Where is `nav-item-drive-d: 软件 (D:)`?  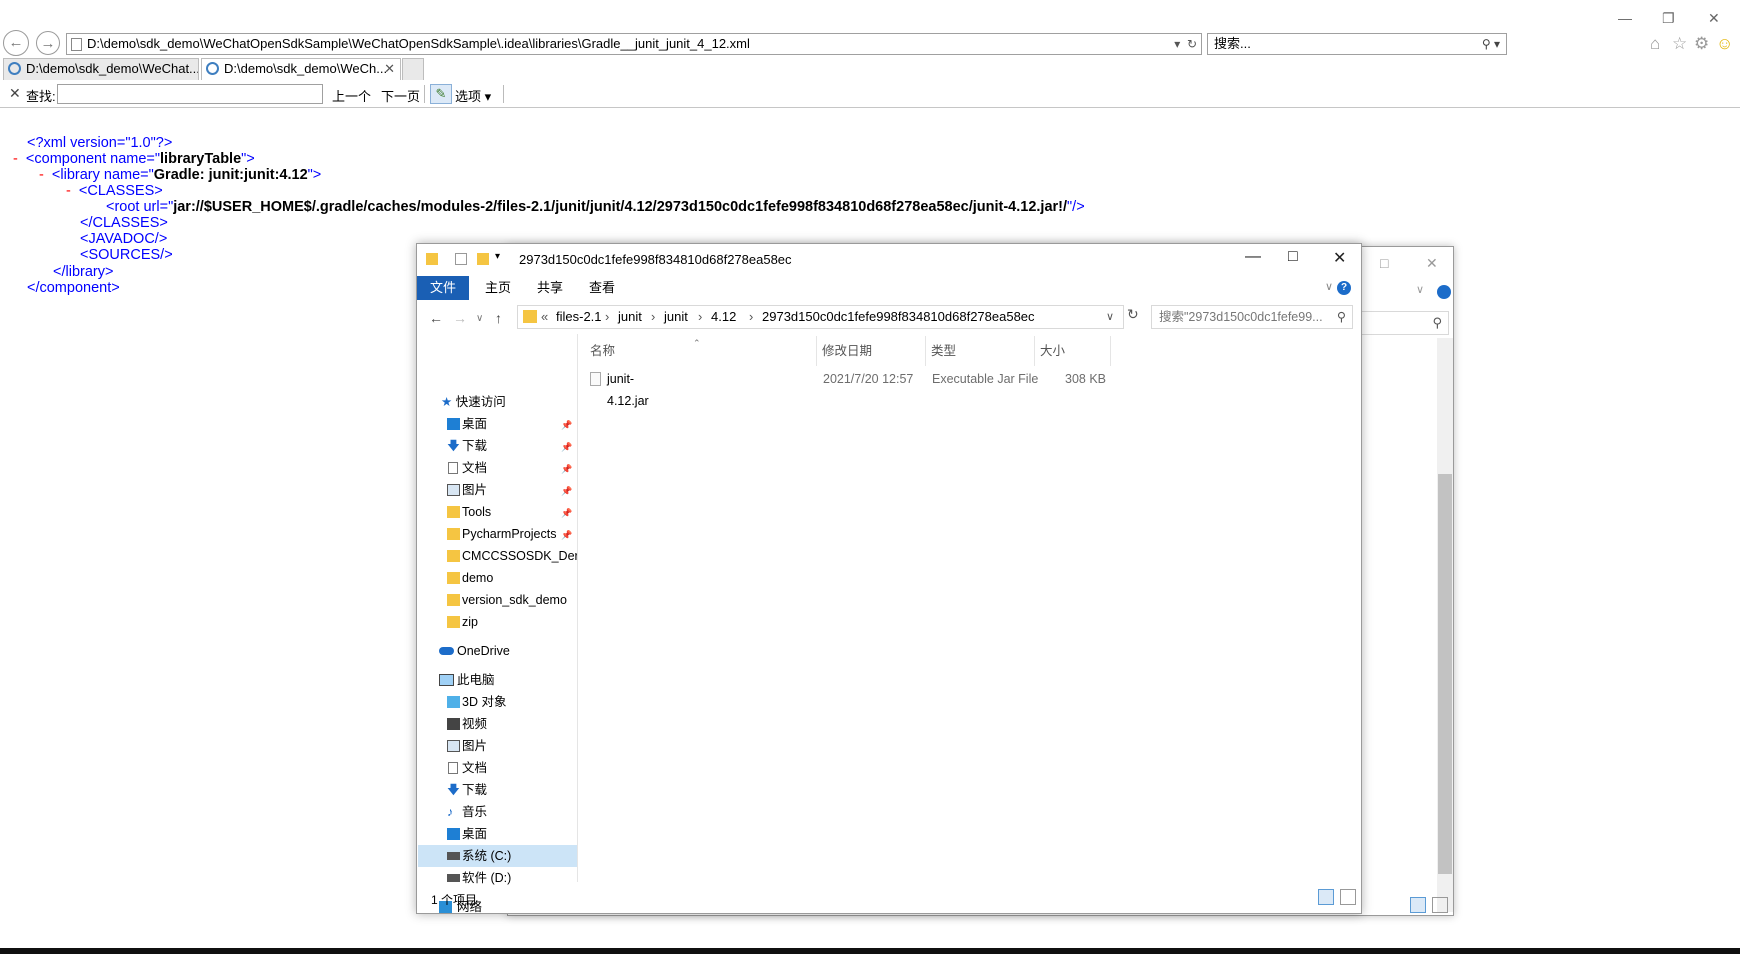
nav-item-drive-d: 软件 (D:) is located at coordinates (479, 878).